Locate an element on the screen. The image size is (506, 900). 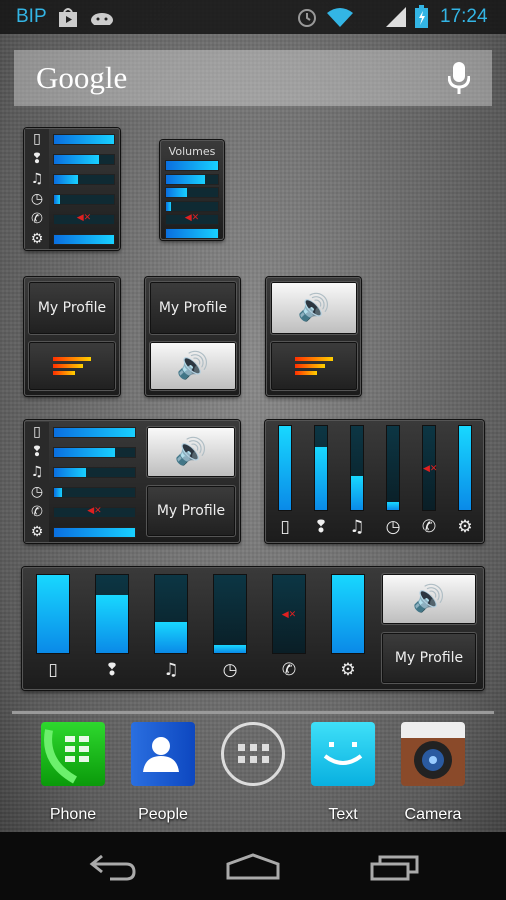
android-icon is located at coordinates (102, 19).